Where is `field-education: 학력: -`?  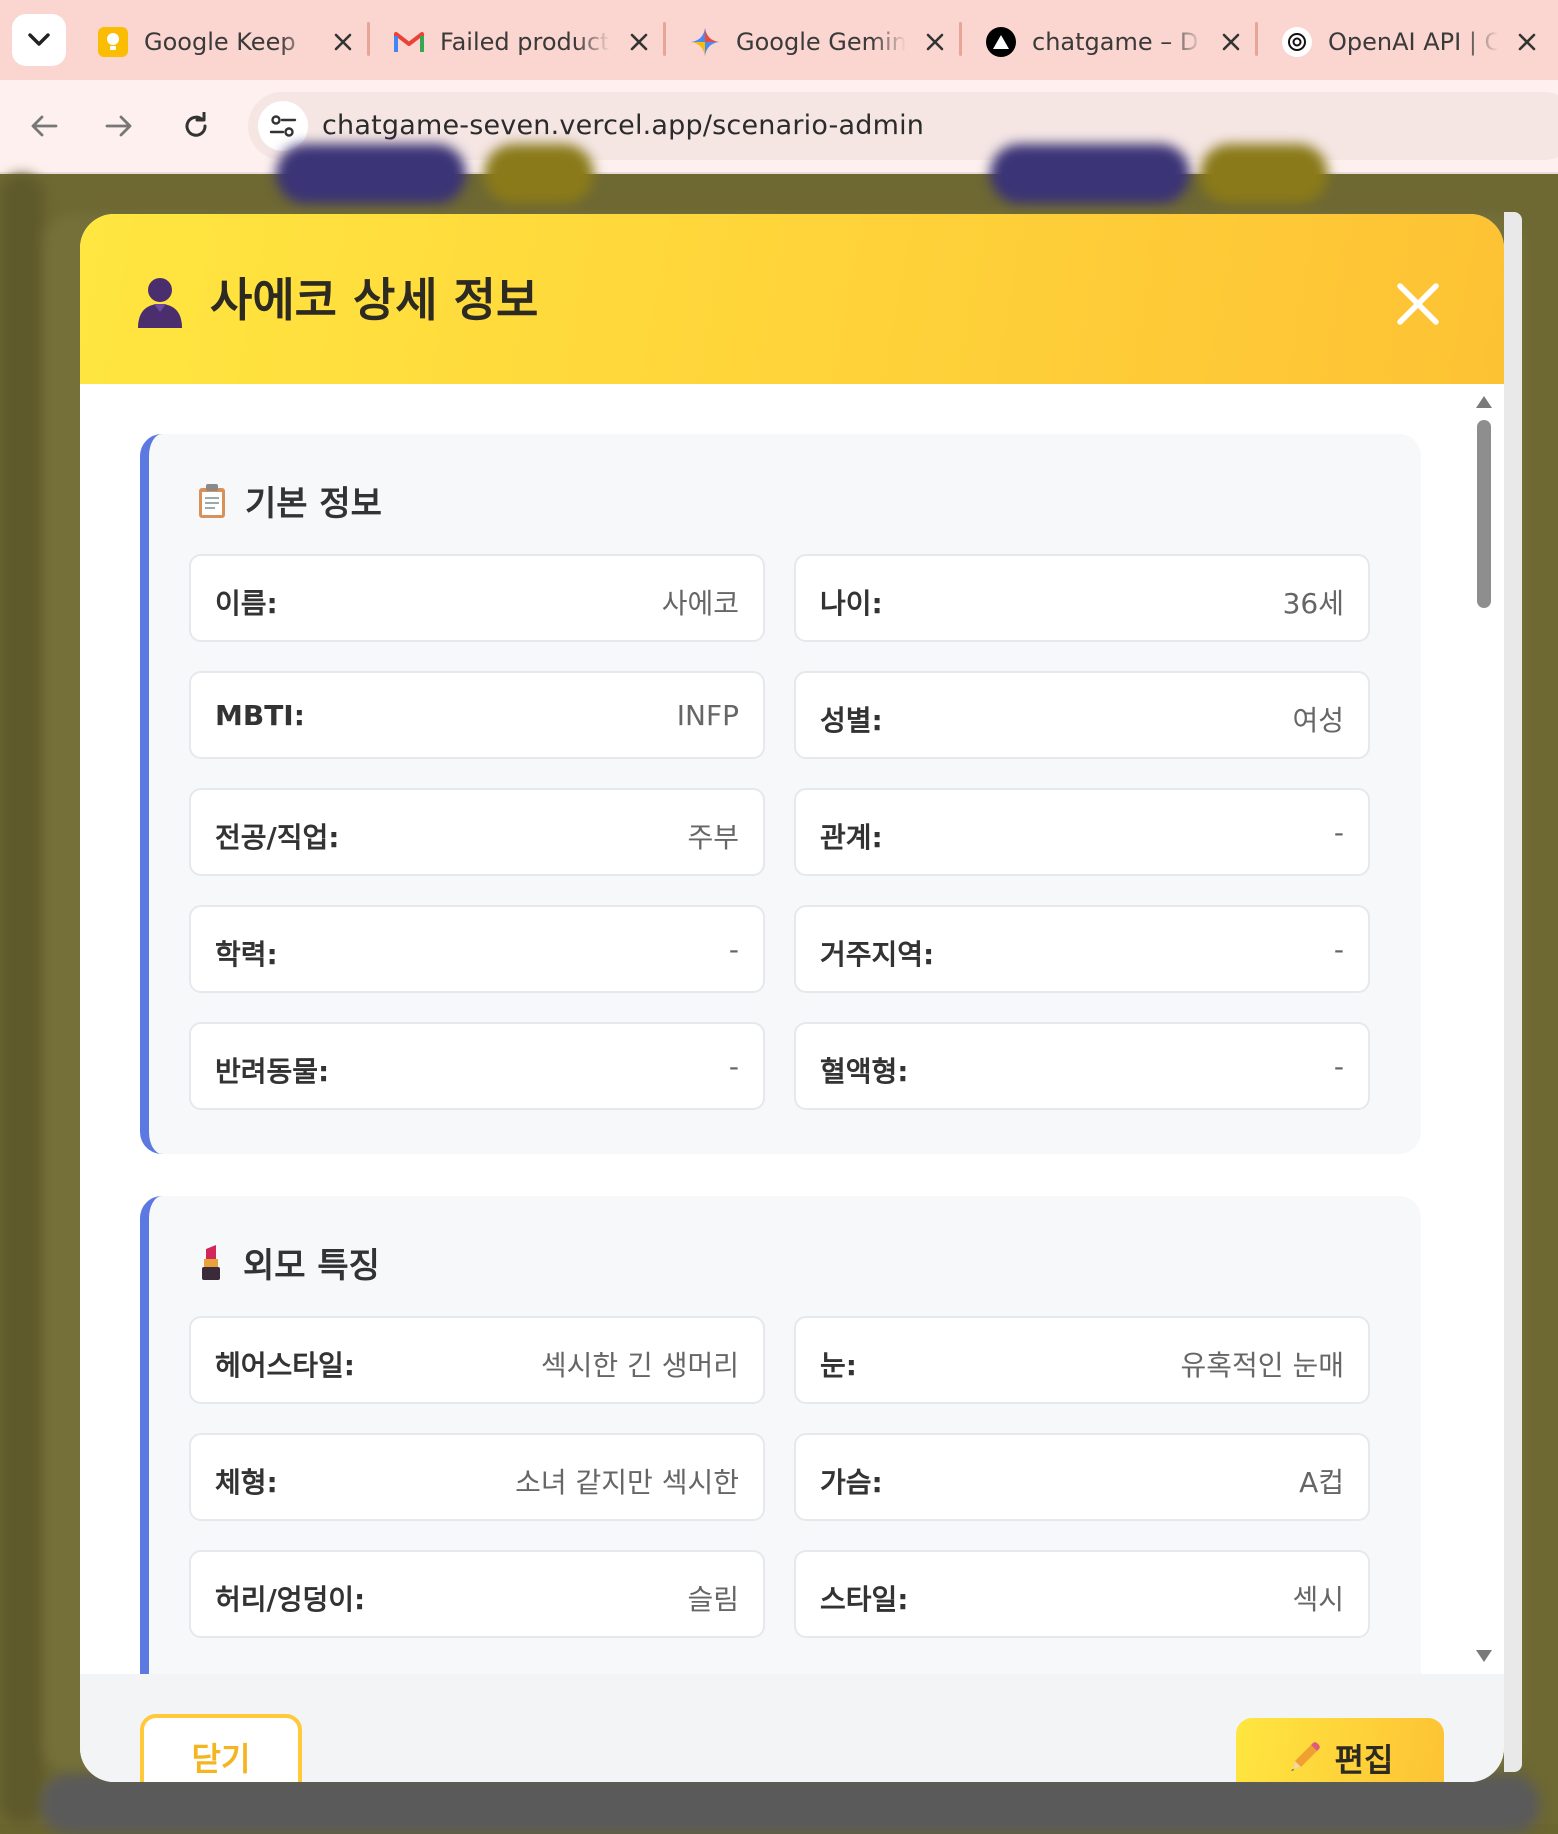 field-education: 학력: - is located at coordinates (477, 949).